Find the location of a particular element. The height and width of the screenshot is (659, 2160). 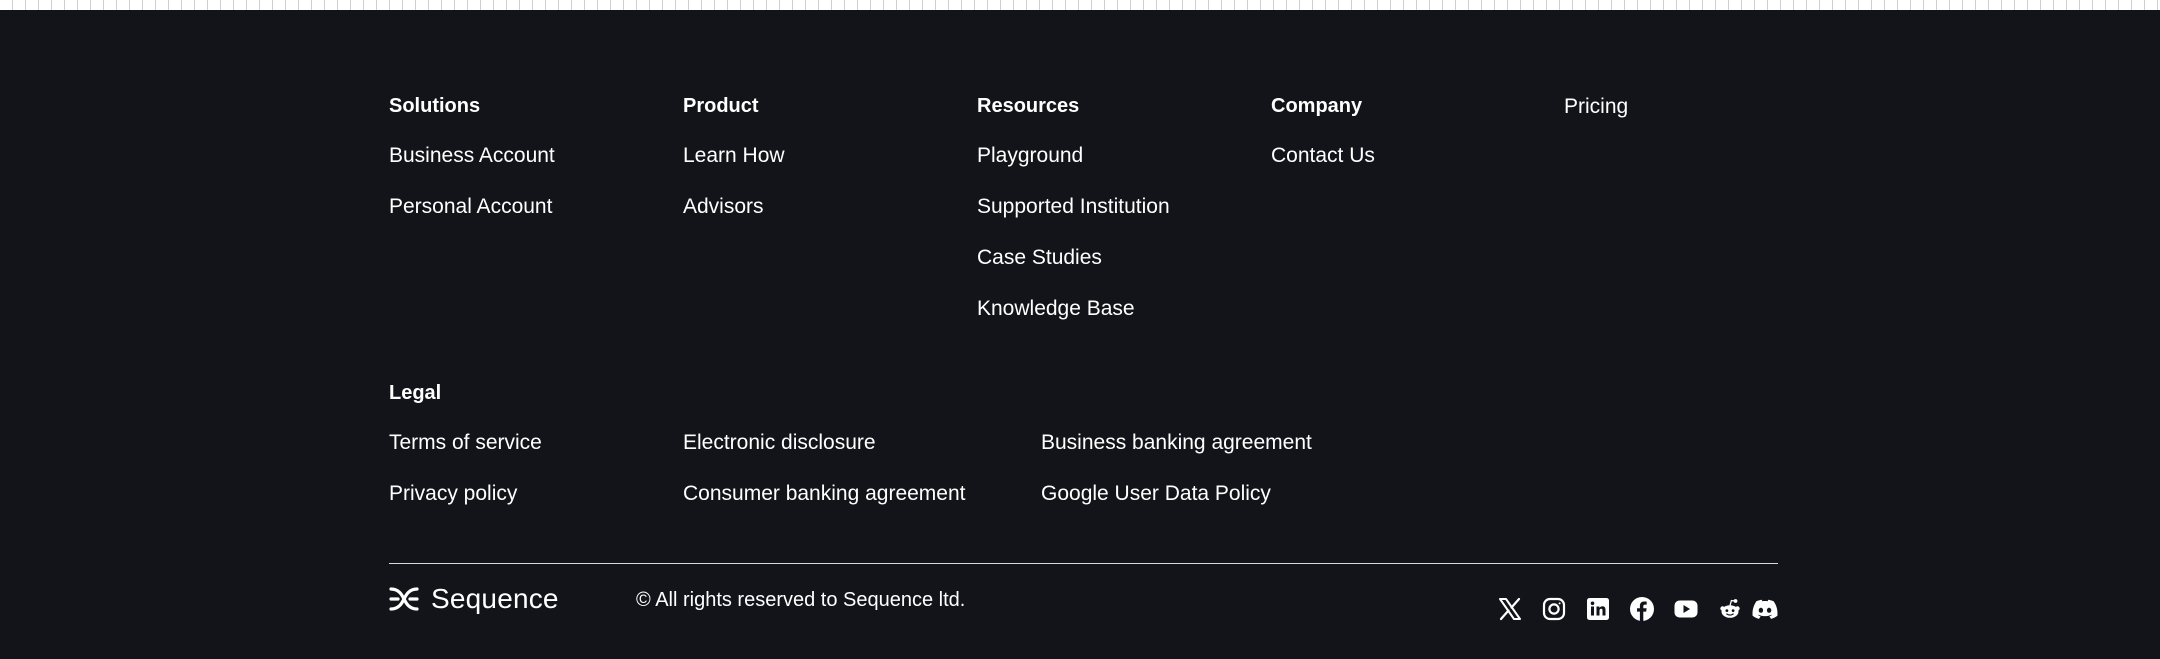

link-personal-account: Personal Account is located at coordinates (472, 207).